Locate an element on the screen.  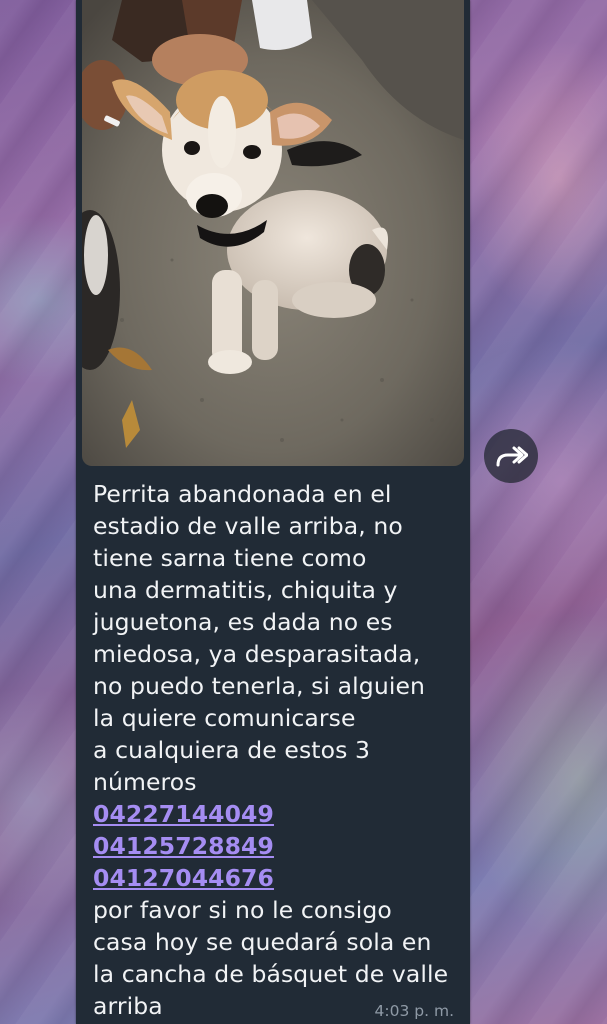
message-timestamp: 4:03 p. m. is located at coordinates (414, 1011).